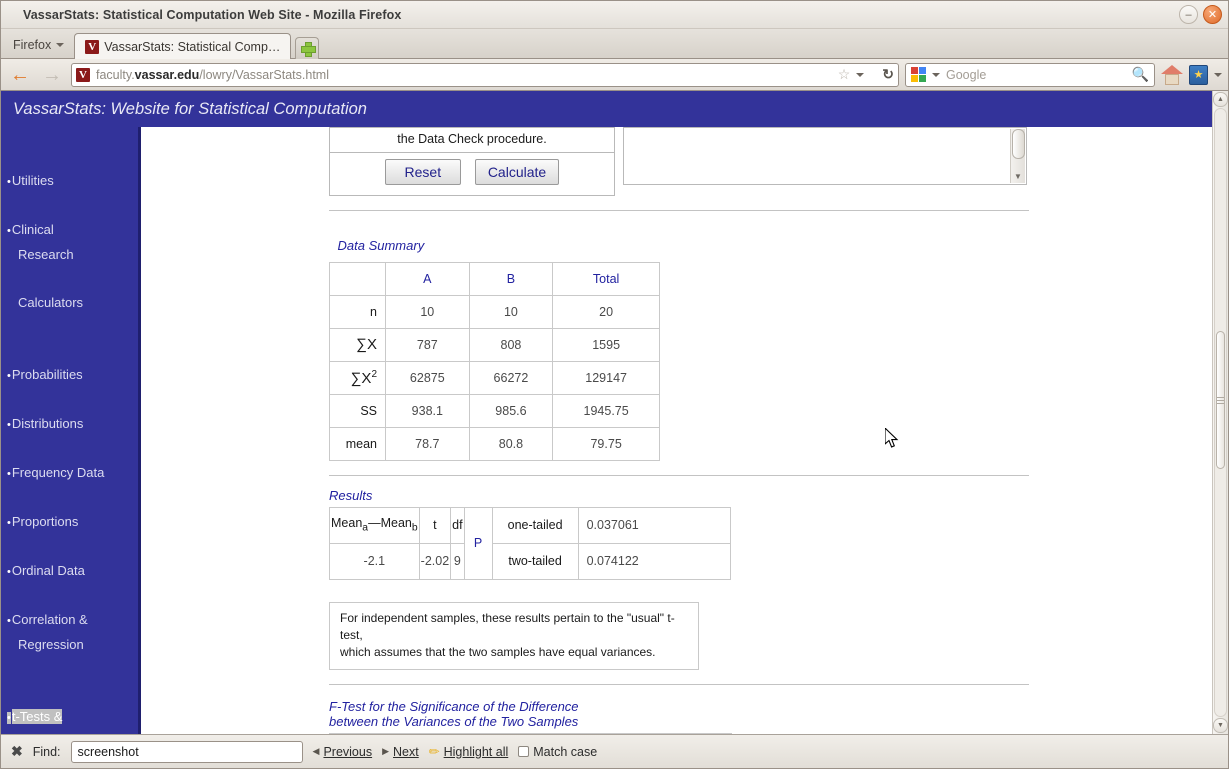 The height and width of the screenshot is (769, 1229). I want to click on table-row: SS 938.1 985.6 1945.75, so click(494, 410).